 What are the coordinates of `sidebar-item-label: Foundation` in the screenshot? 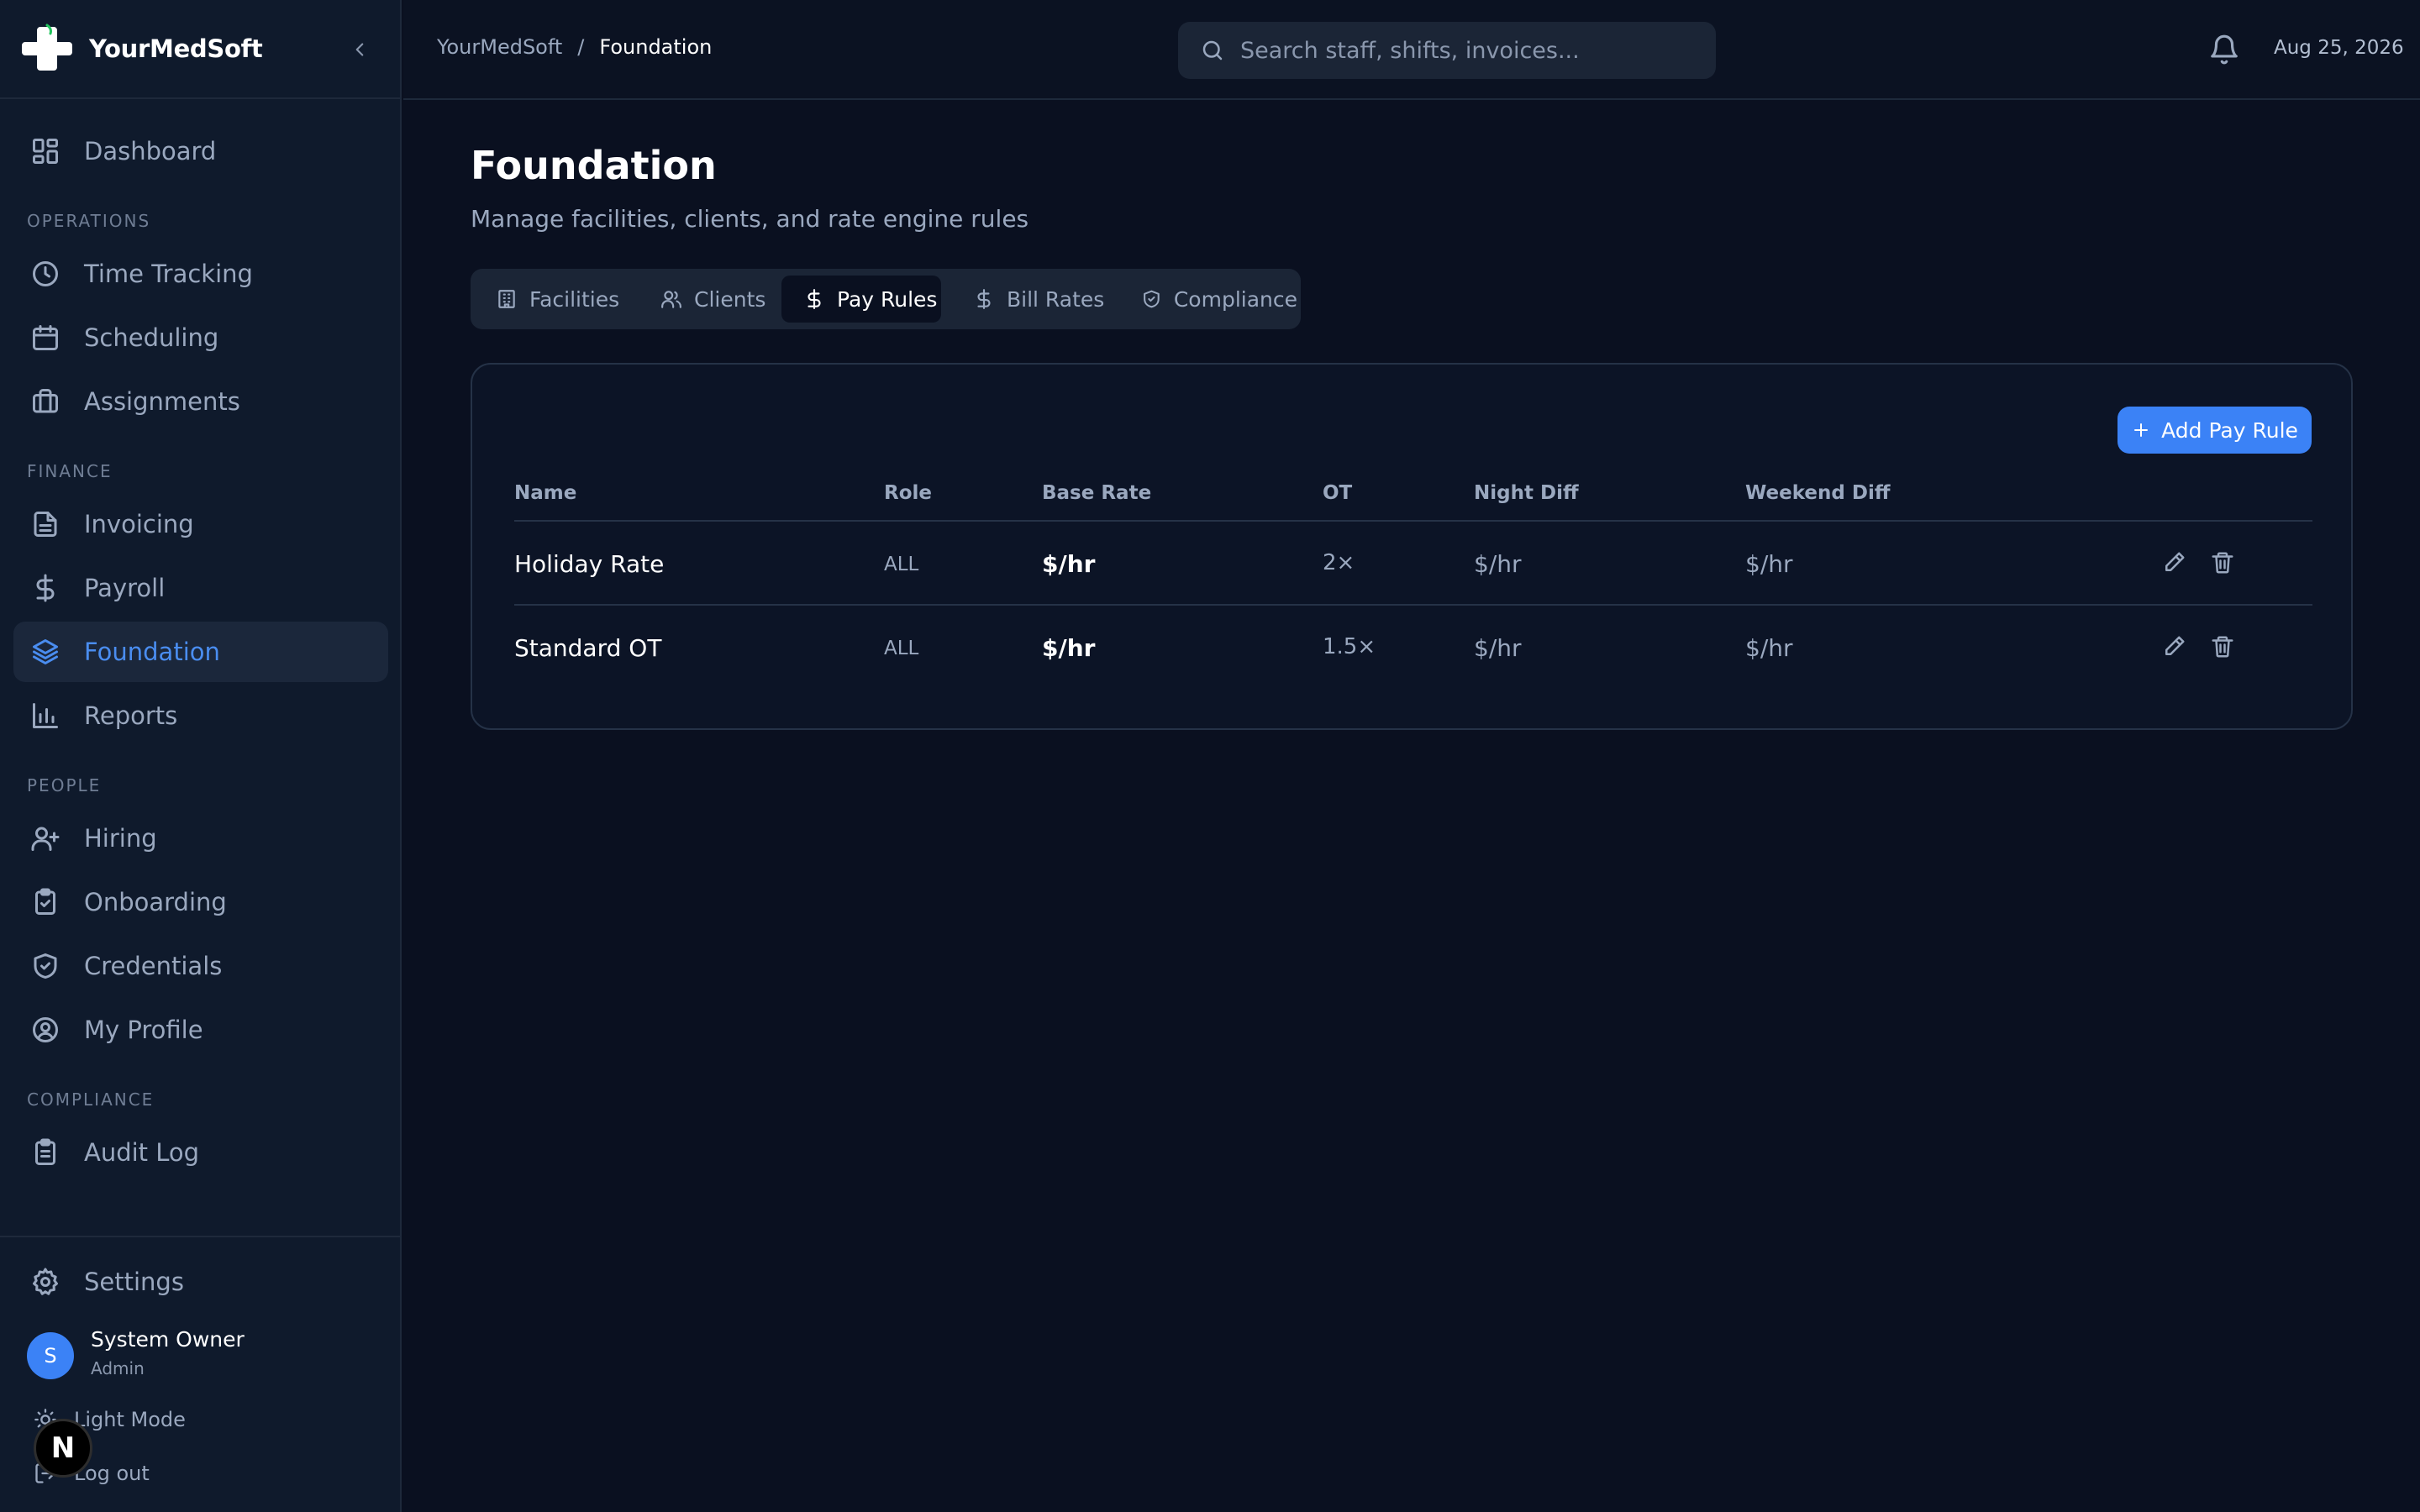 It's located at (152, 652).